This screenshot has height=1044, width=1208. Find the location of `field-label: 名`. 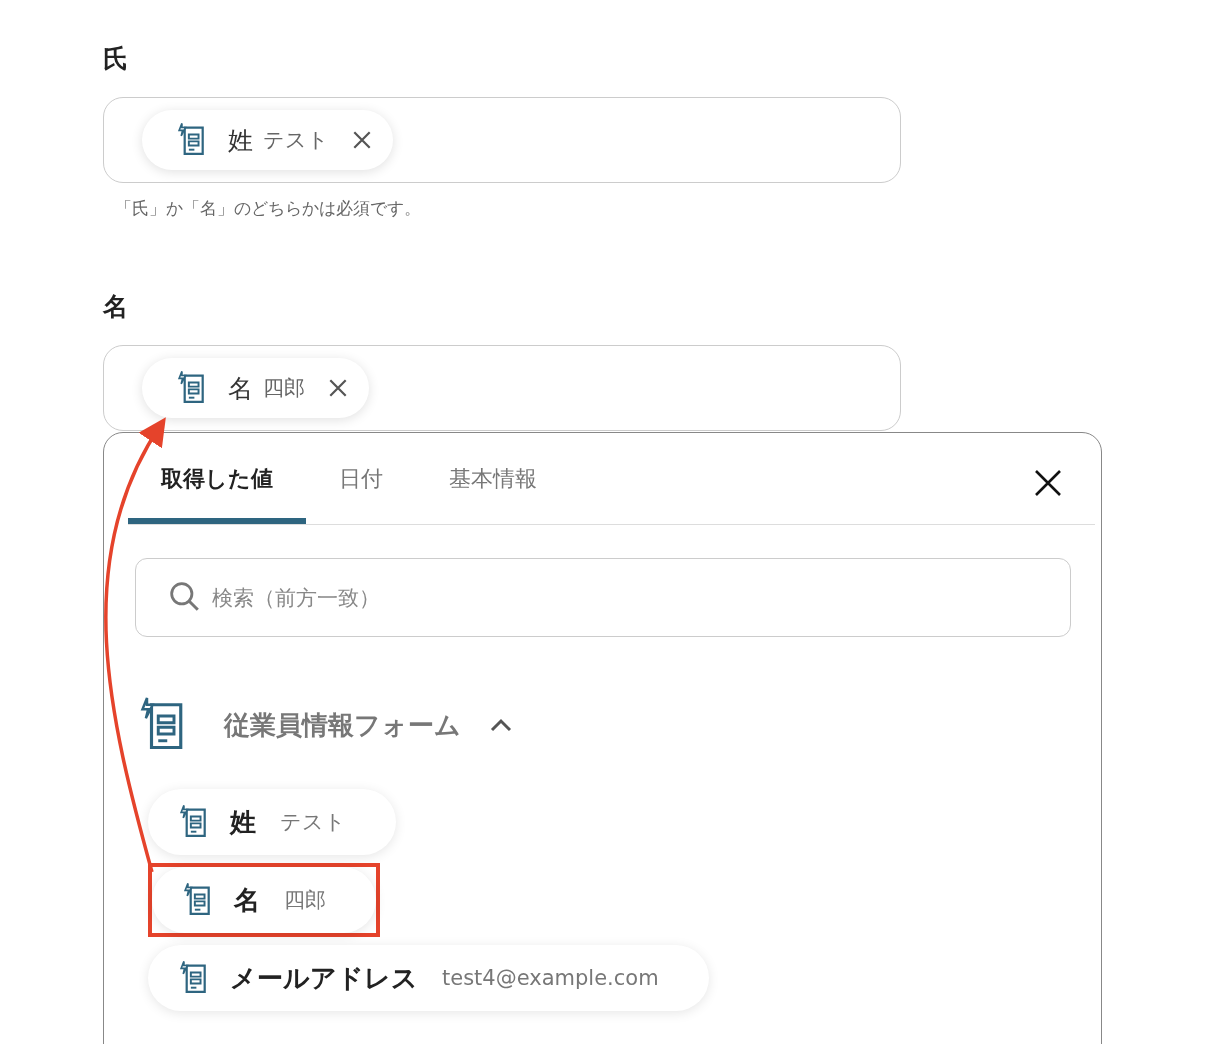

field-label: 名 is located at coordinates (116, 307).